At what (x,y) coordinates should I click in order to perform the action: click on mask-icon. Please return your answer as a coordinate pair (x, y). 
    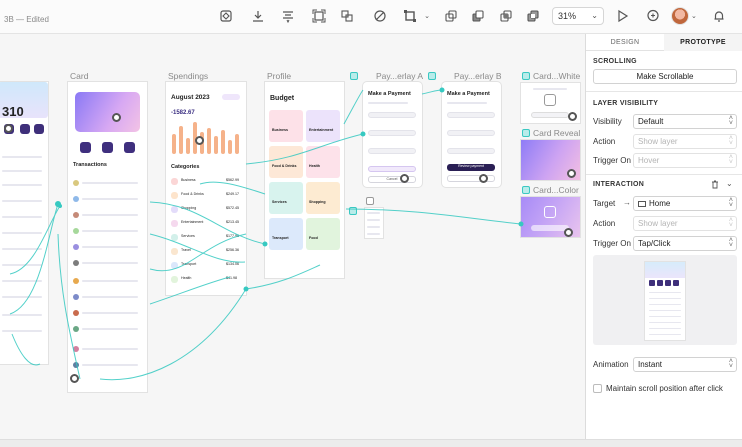
    Looking at the image, I should click on (380, 16).